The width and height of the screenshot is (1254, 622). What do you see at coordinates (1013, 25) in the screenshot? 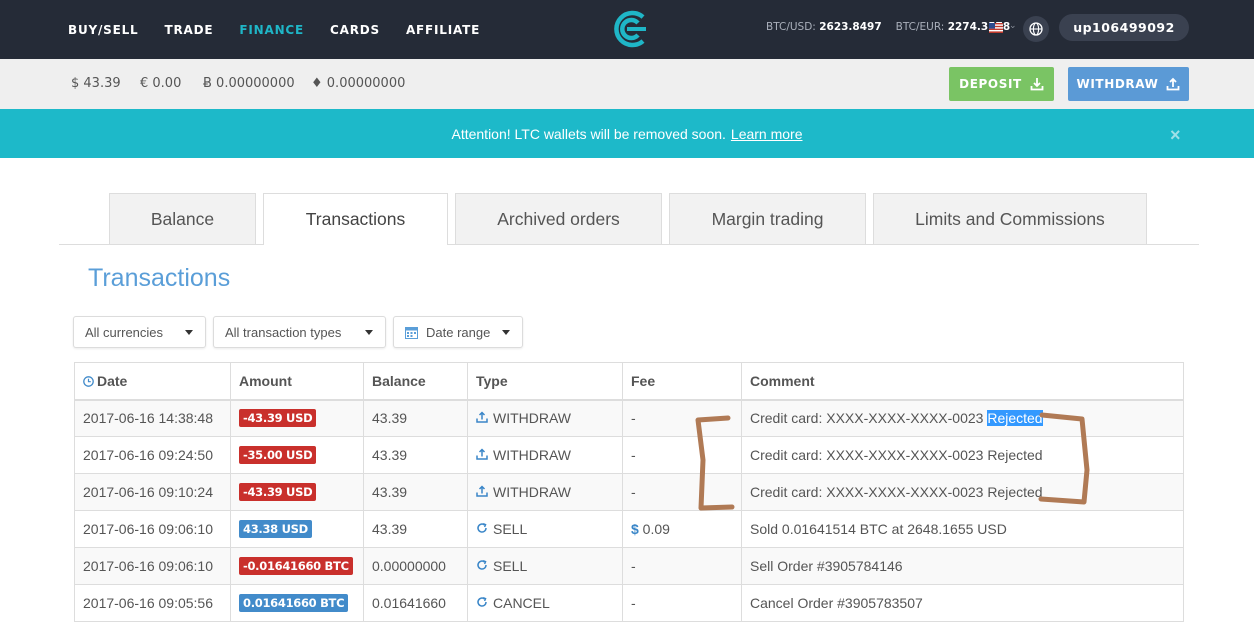
I see `language-caret-icon: ⌄` at bounding box center [1013, 25].